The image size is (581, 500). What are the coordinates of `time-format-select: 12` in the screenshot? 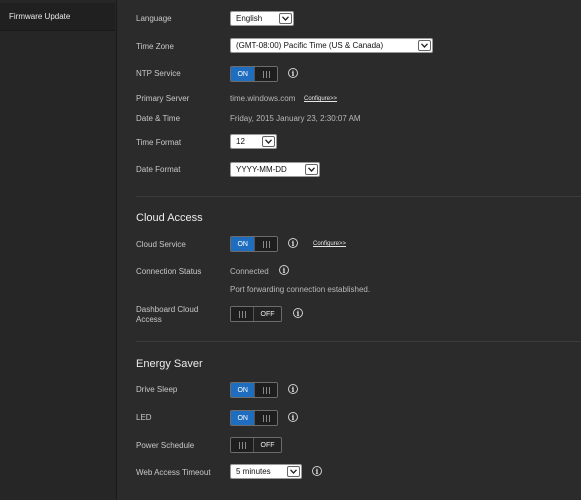 It's located at (253, 141).